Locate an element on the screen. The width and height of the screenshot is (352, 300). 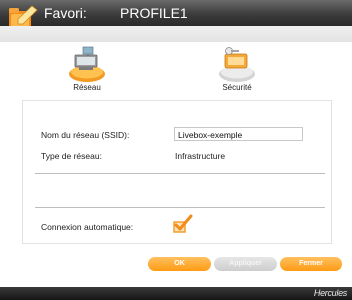
ssid-input: Livebox-exemple is located at coordinates (238, 134).